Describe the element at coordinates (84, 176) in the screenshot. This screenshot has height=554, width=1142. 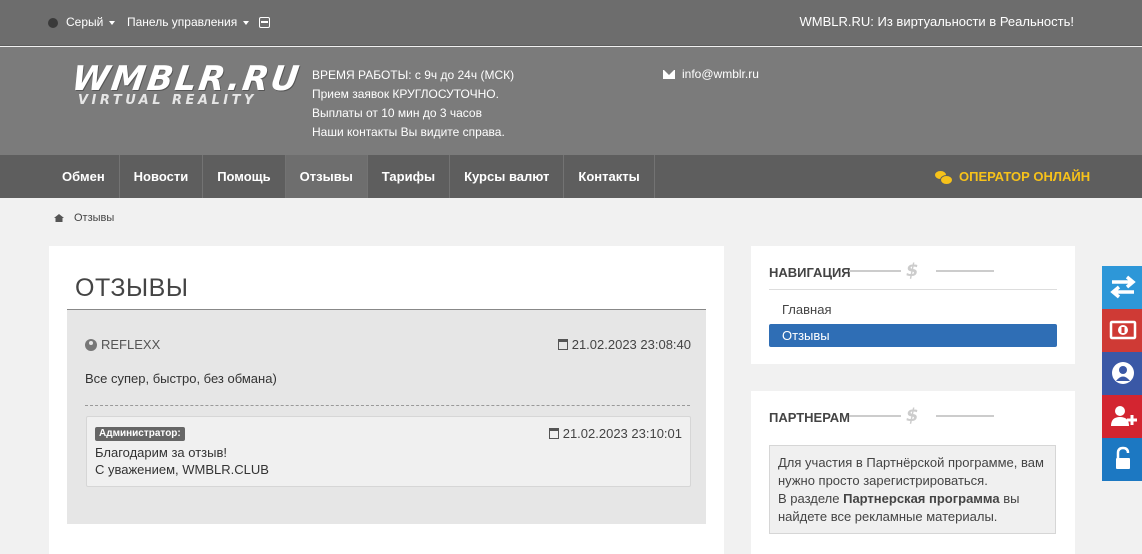
I see `nav-item-exchange: Обмен` at that location.